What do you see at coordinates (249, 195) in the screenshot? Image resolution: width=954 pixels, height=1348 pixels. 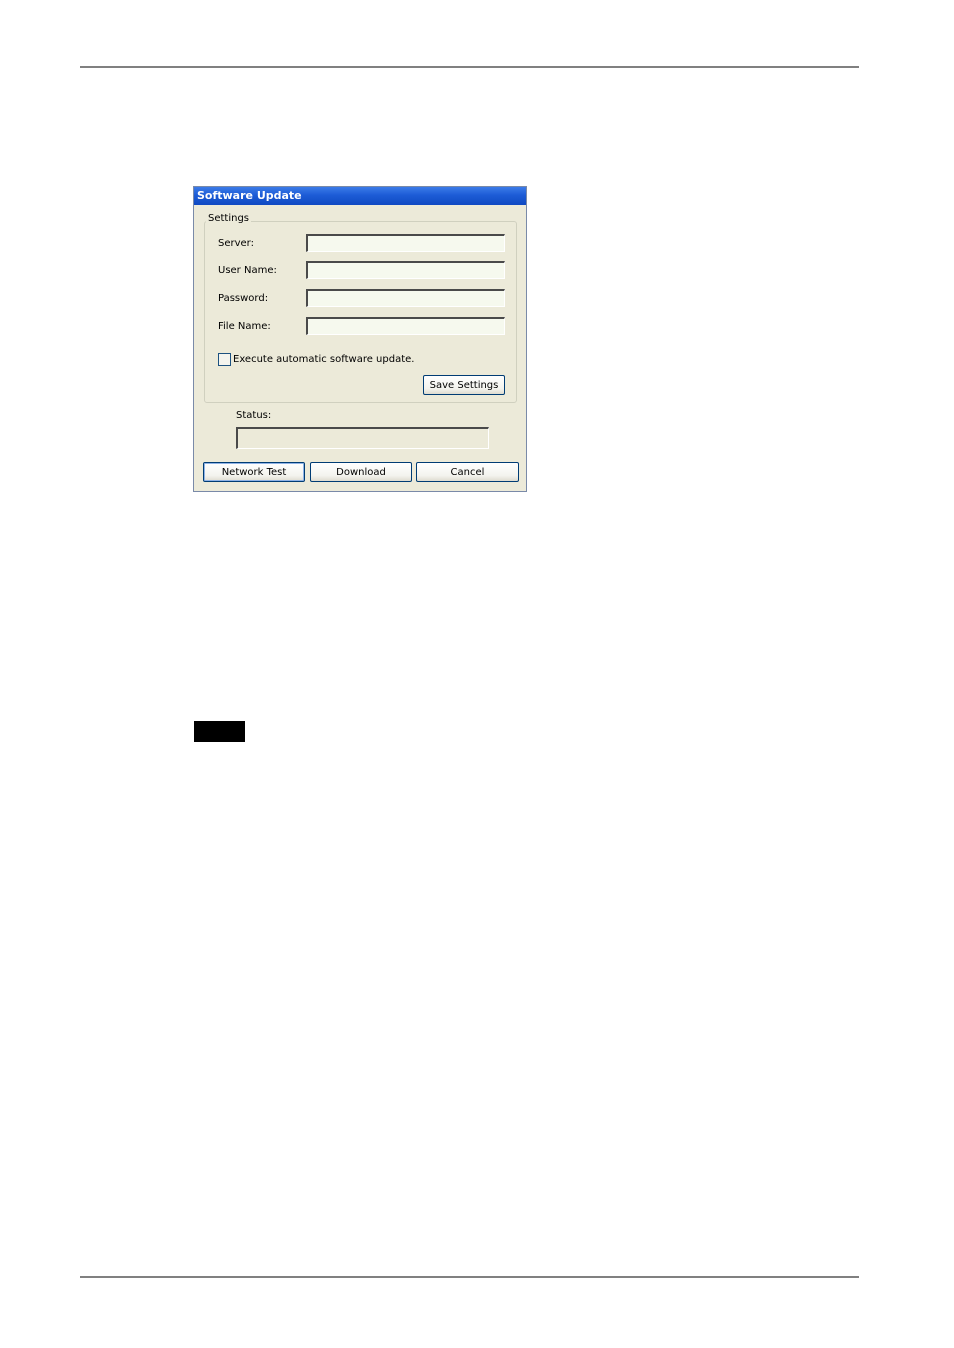 I see `dialog-title: Software Update` at bounding box center [249, 195].